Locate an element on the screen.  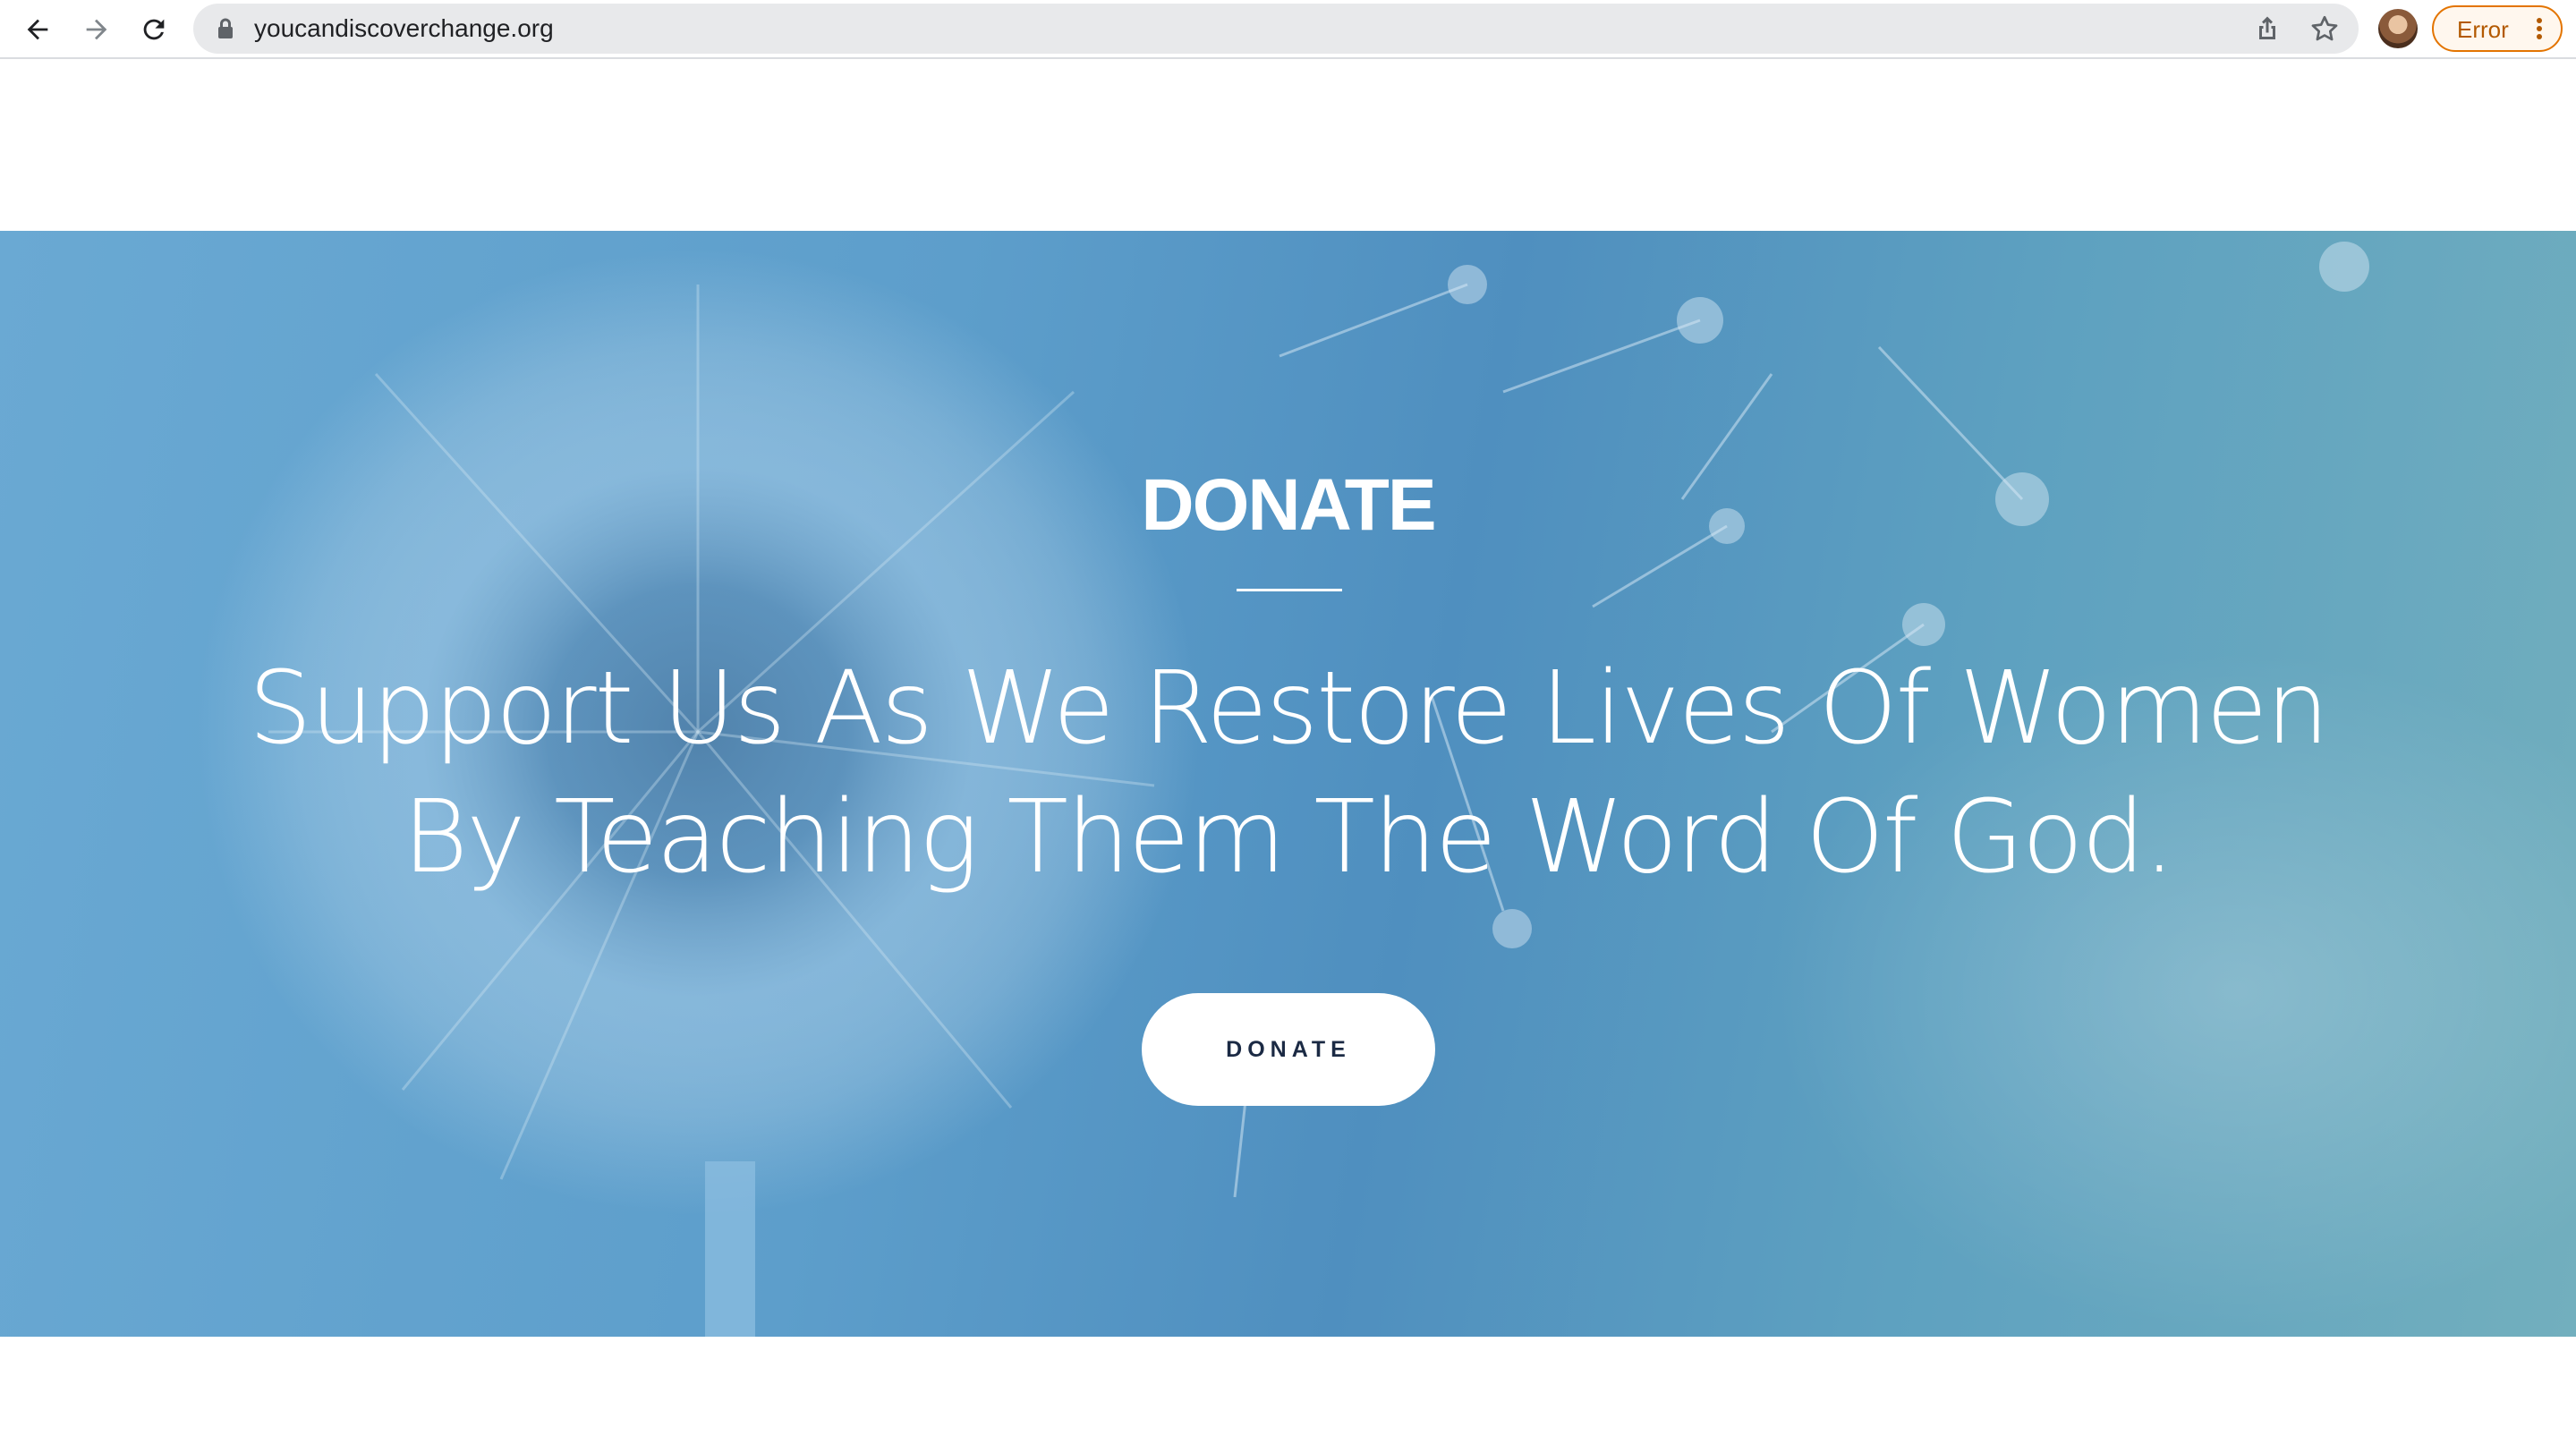
back-button is located at coordinates (37, 30).